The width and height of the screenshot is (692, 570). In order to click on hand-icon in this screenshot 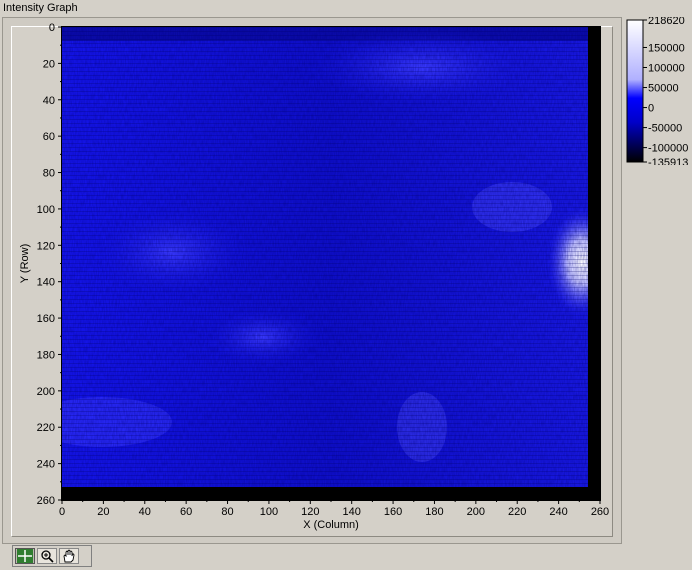, I will do `click(69, 556)`.